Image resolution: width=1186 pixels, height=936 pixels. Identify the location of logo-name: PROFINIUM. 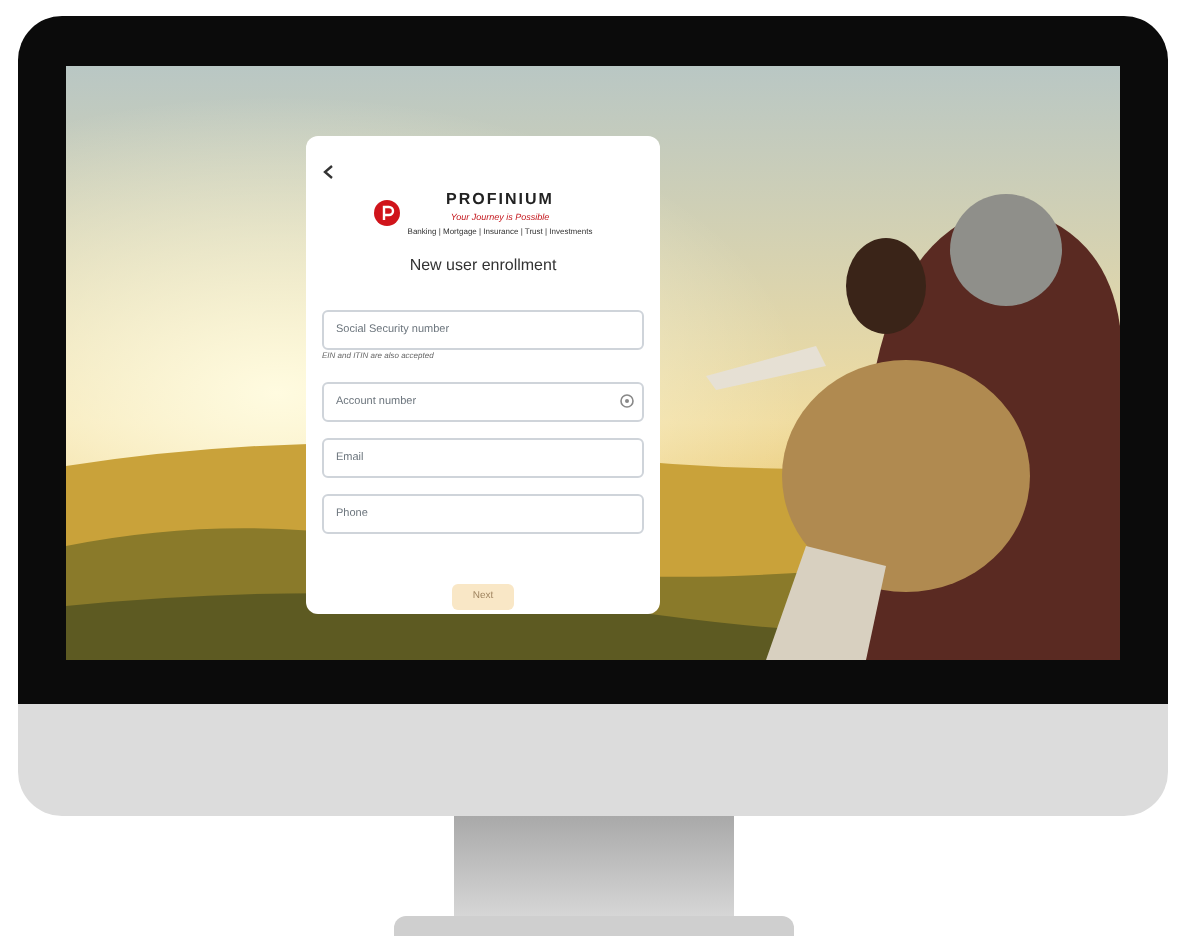
(500, 200).